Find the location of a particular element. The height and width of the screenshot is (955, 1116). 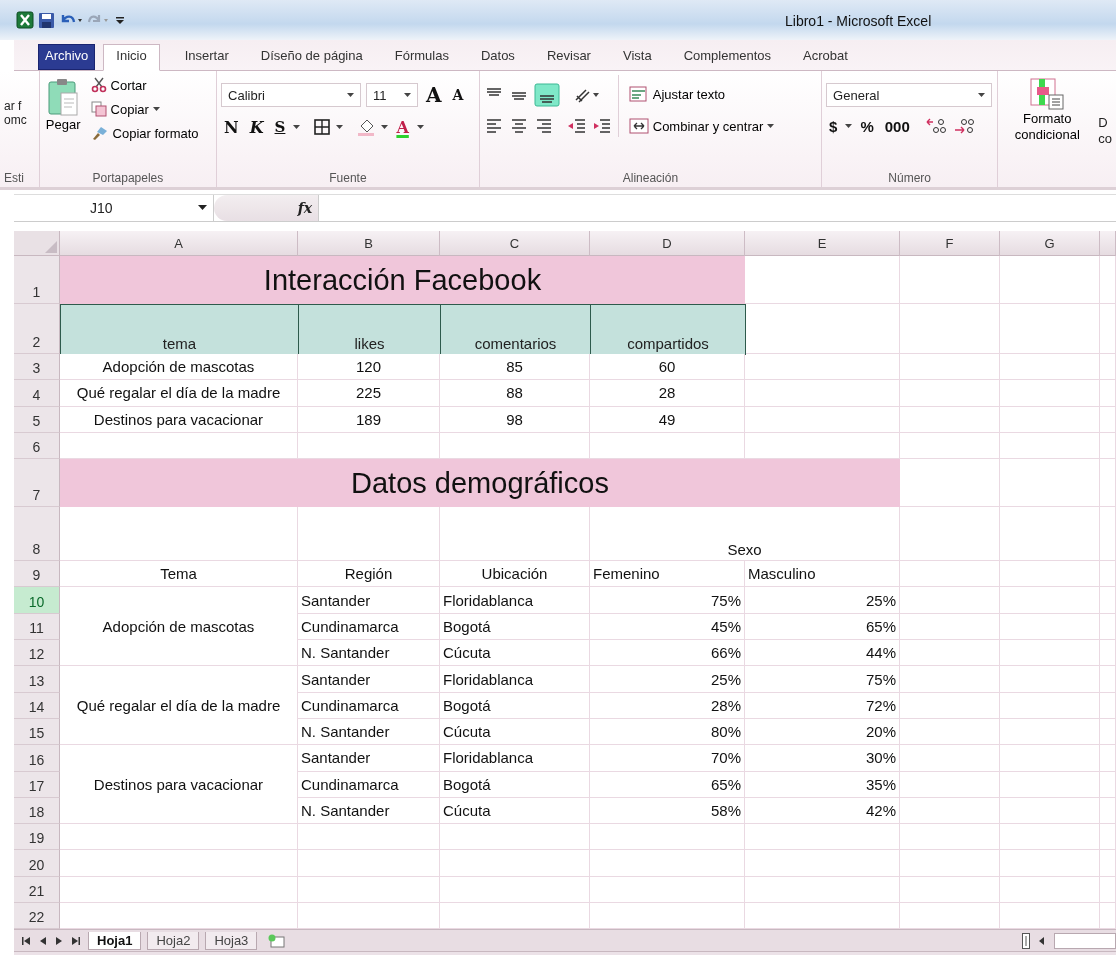

sheet-tab: Hoja2 is located at coordinates (173, 940).